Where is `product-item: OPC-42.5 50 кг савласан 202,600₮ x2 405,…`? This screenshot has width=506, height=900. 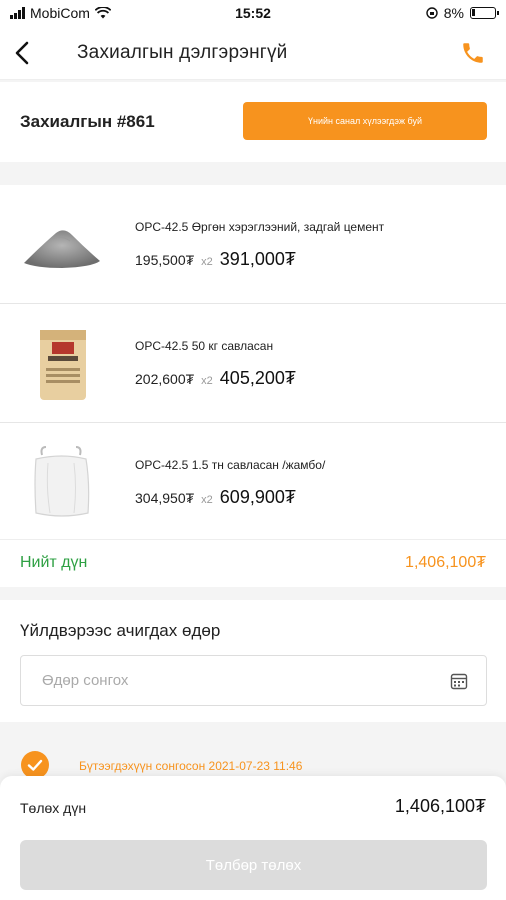 product-item: OPC-42.5 50 кг савласан 202,600₮ x2 405,… is located at coordinates (253, 363).